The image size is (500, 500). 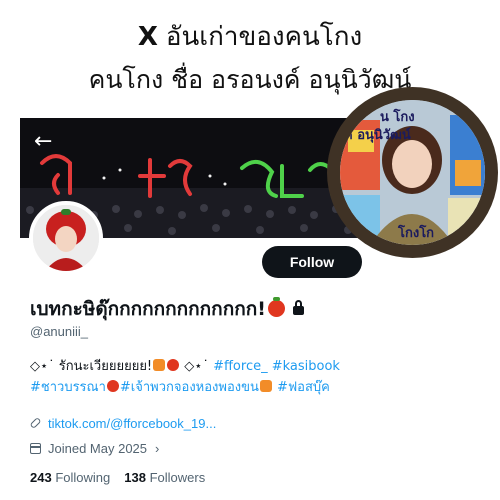 I want to click on inset-photo: น โกง ค์ อนุนิวัฒน์ โกงโก, so click(x=412, y=172).